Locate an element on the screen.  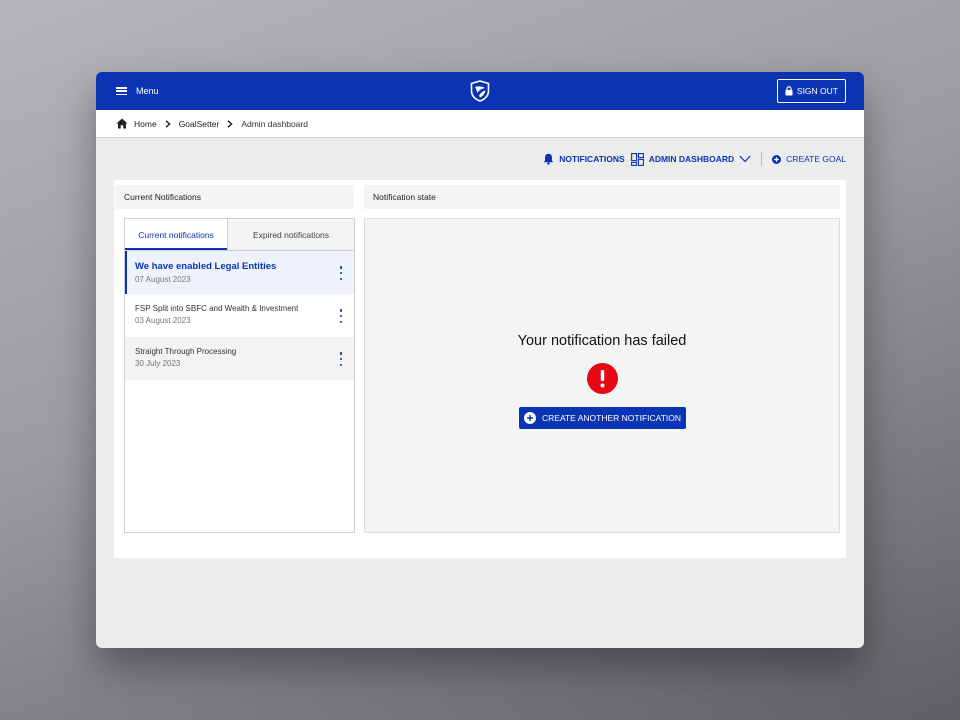
notification-state-heading: Notification state is located at coordinates (602, 197).